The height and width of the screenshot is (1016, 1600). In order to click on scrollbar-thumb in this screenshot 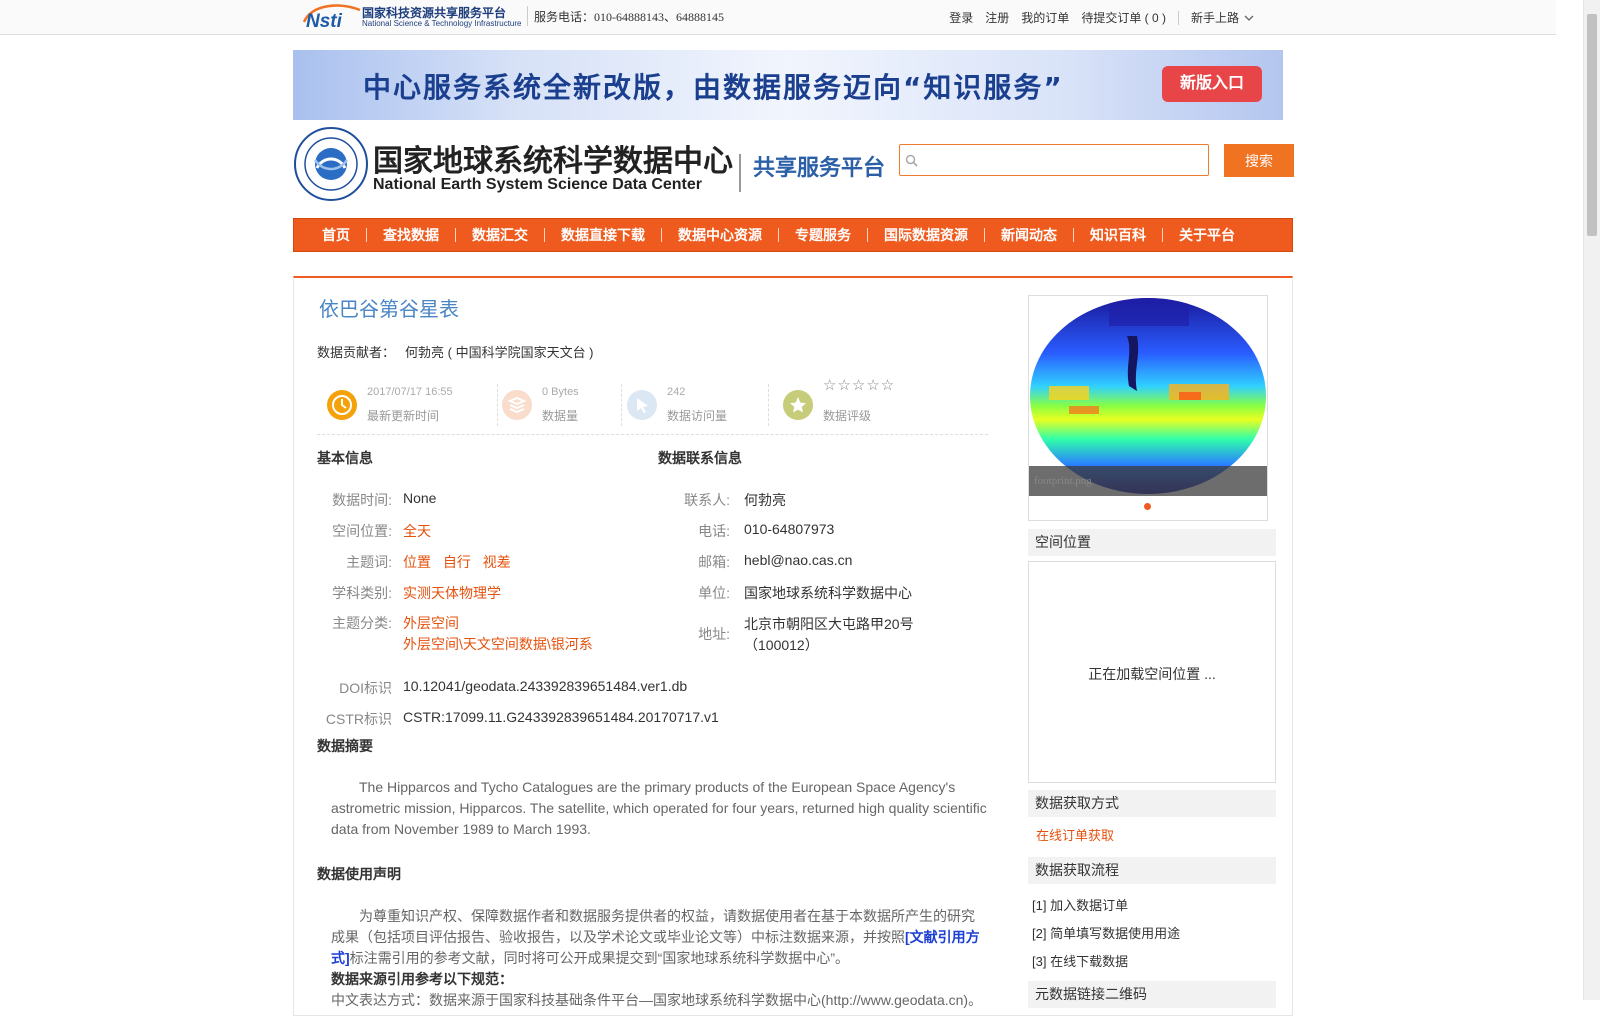, I will do `click(1592, 125)`.